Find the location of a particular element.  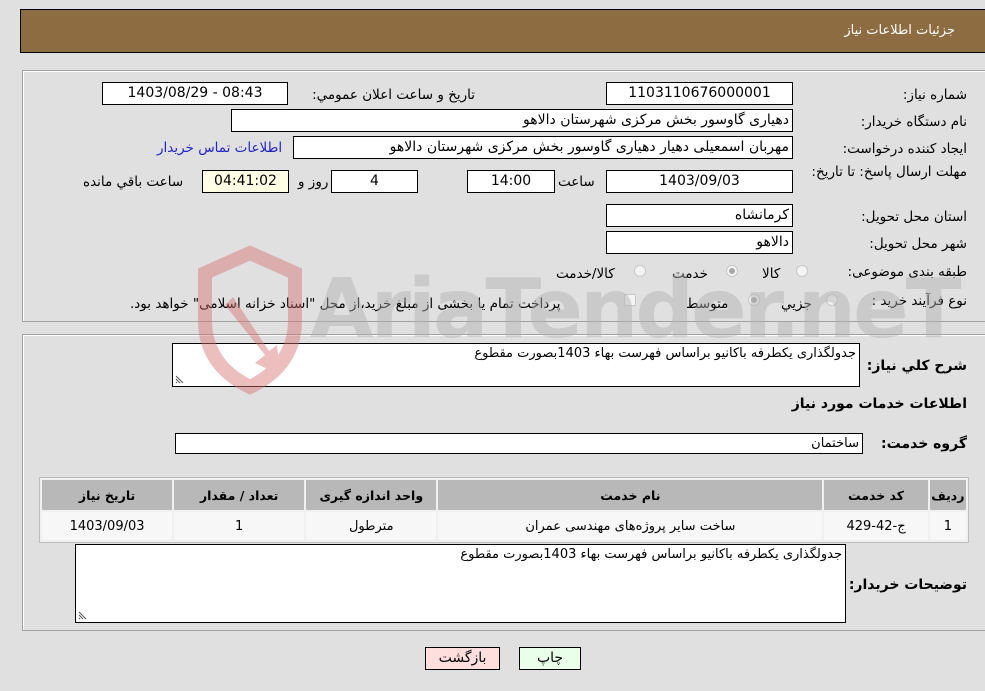

buyer-org-field: دهیاری گاوسور بخش مرکزی شهرستان دالاهو is located at coordinates (512, 120).